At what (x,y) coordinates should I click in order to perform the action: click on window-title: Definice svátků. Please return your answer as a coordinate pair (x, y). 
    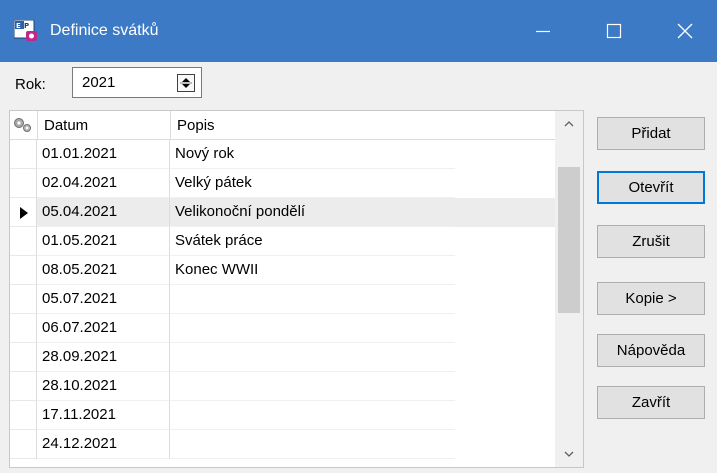
    Looking at the image, I should click on (104, 30).